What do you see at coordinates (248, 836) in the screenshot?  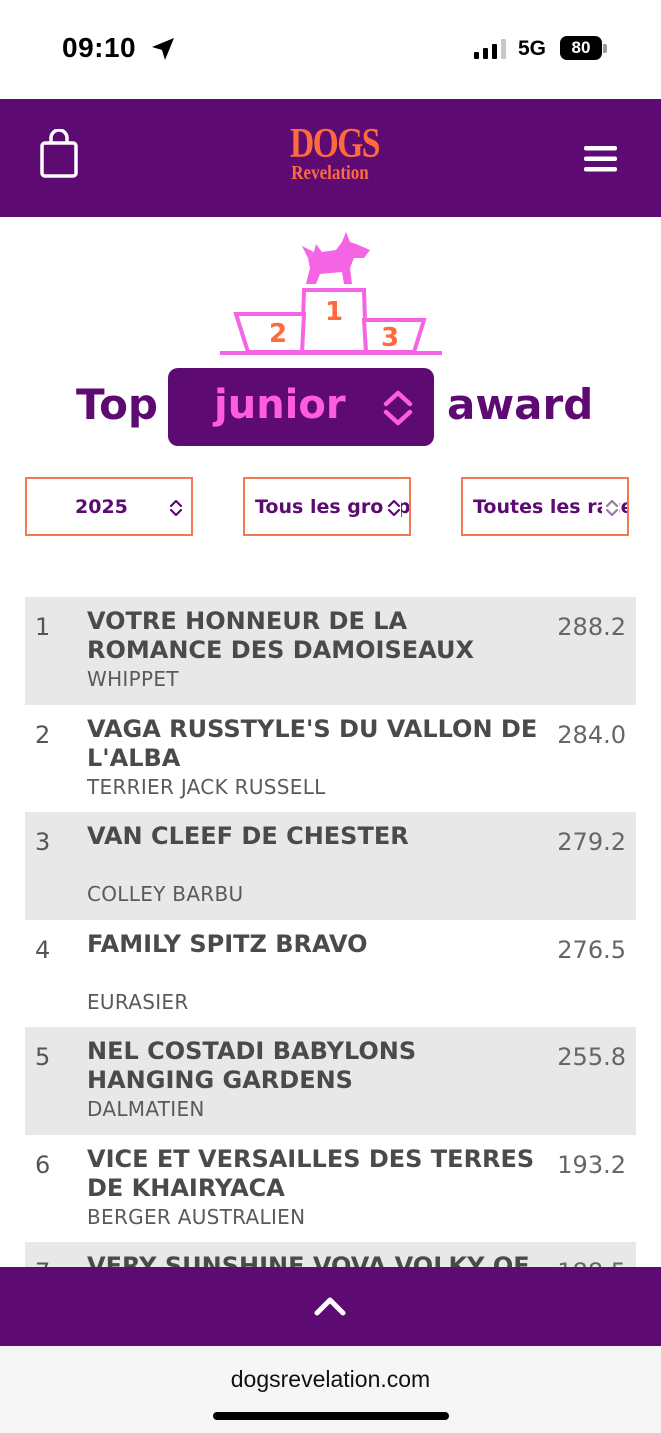 I see `dog-name: VAN CLEEF DE CHESTER` at bounding box center [248, 836].